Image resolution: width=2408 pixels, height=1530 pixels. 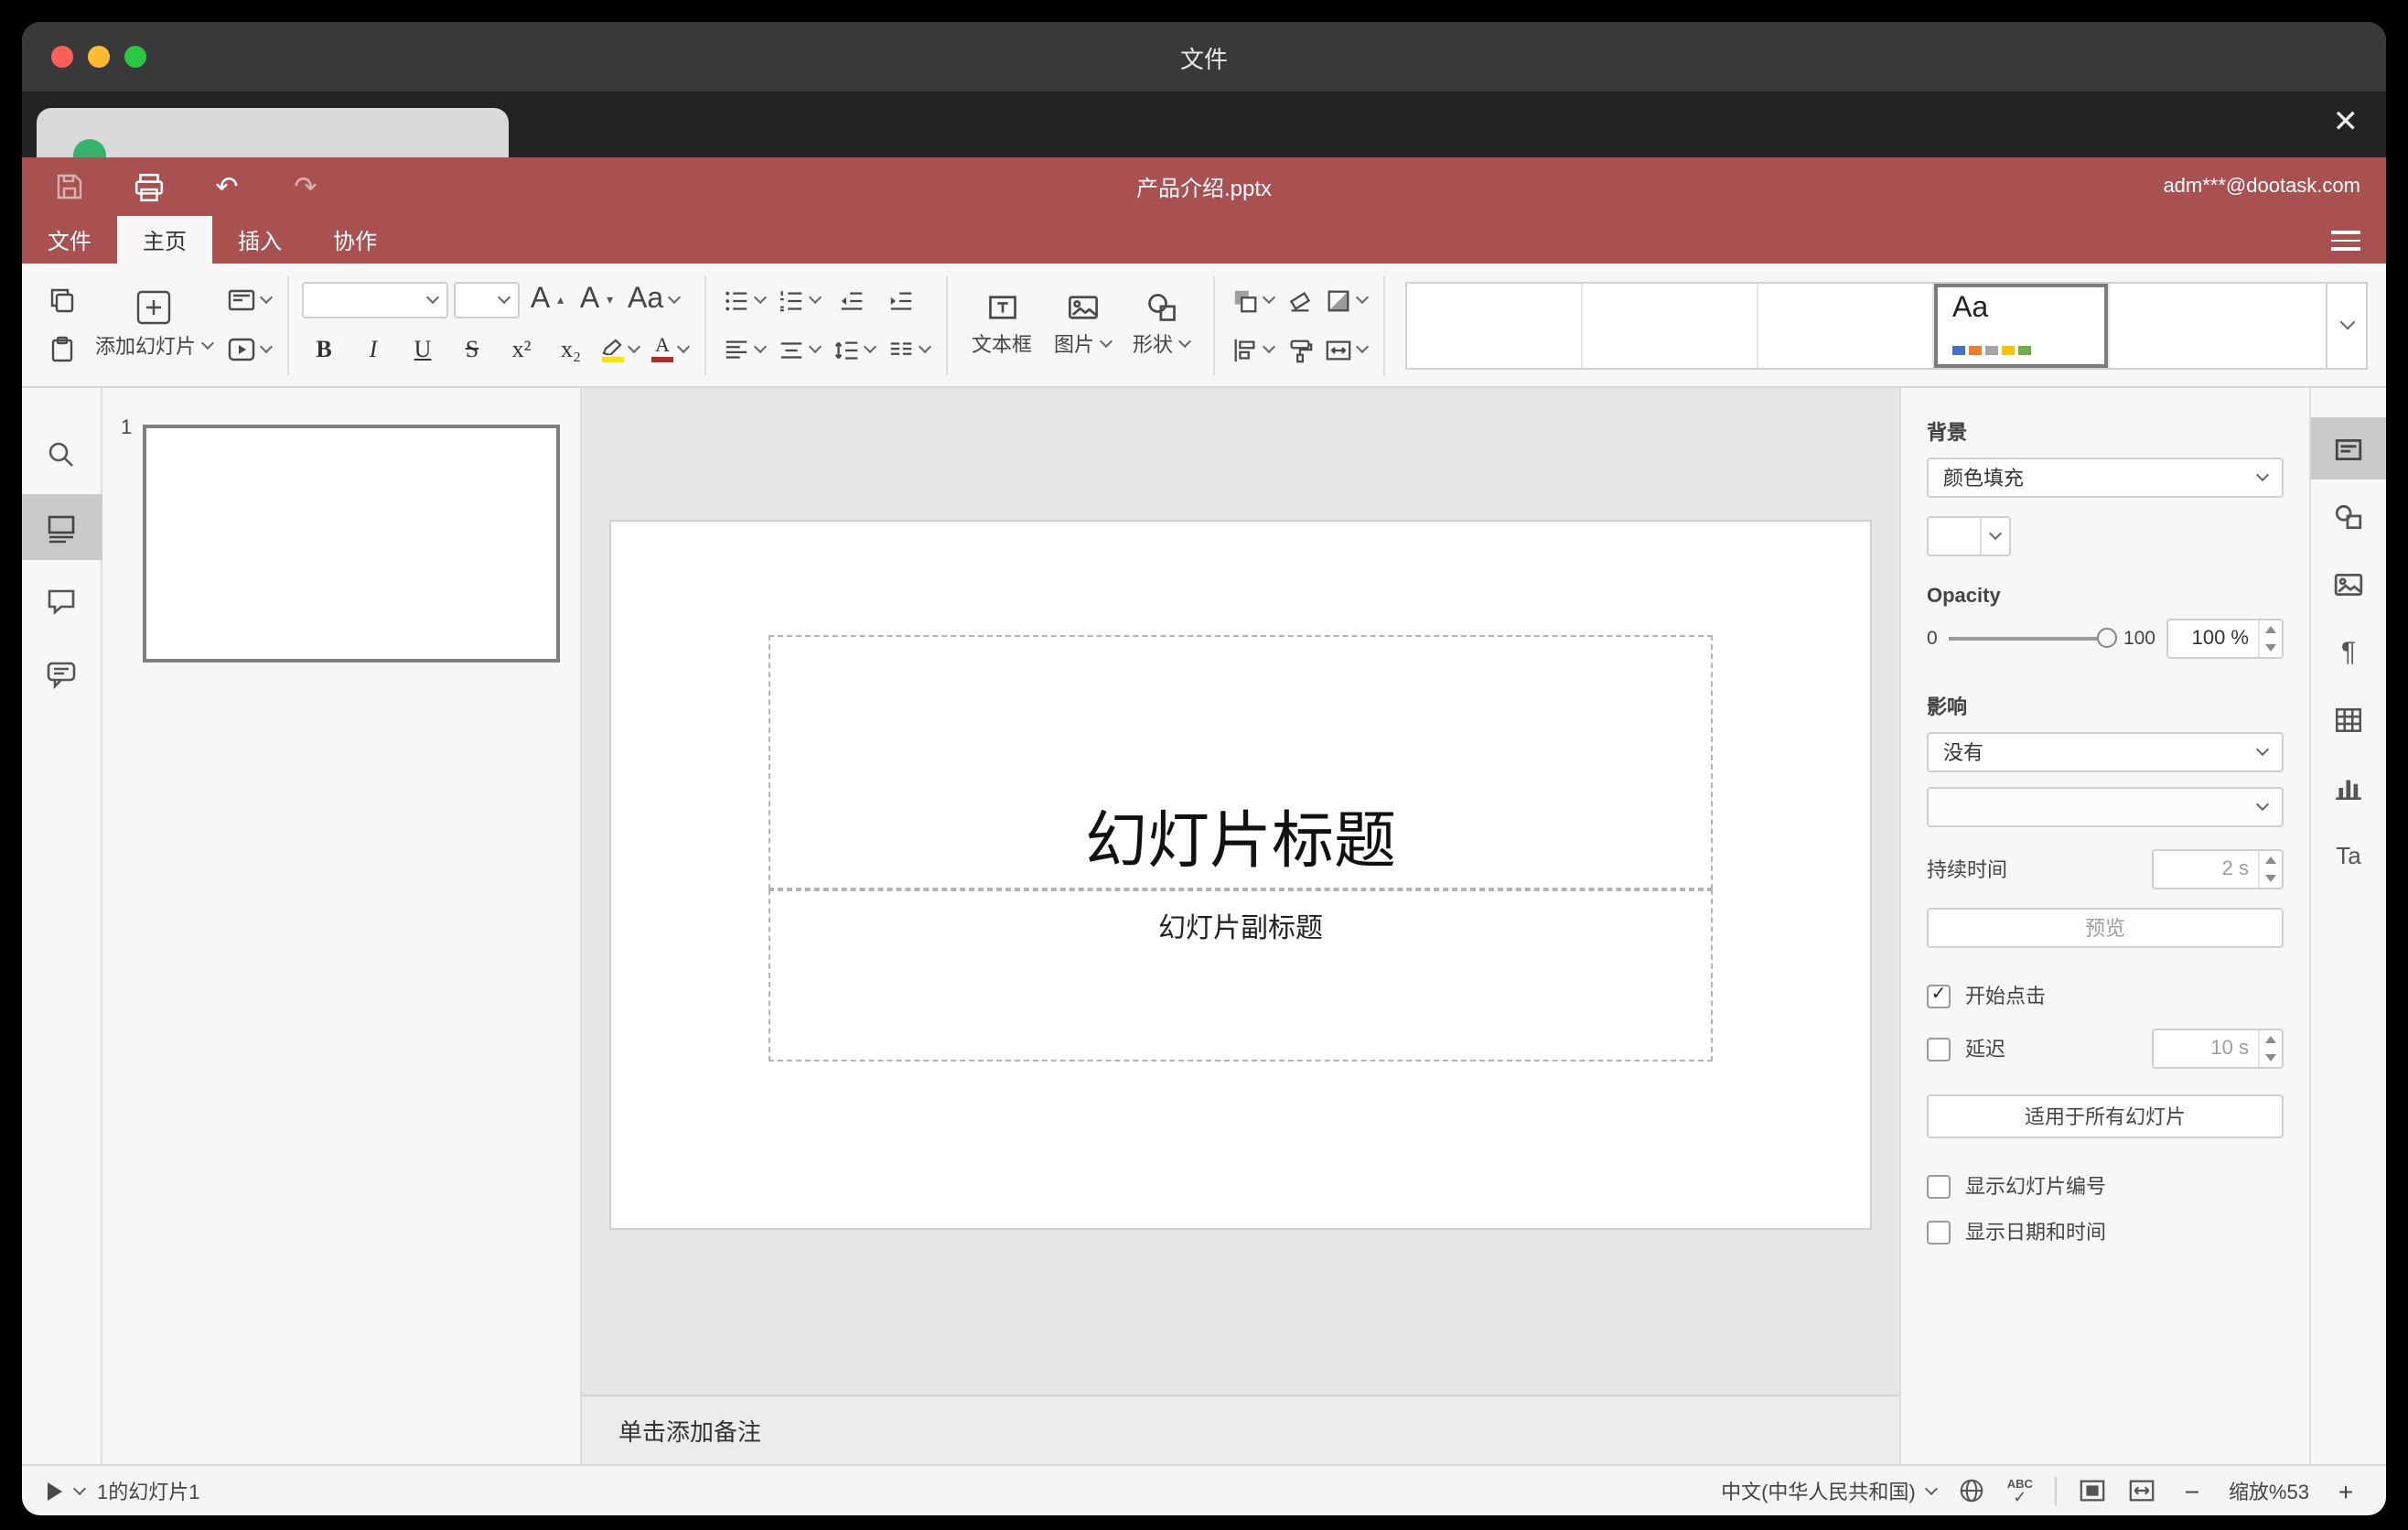 What do you see at coordinates (135, 57) in the screenshot?
I see `zoom-window-button` at bounding box center [135, 57].